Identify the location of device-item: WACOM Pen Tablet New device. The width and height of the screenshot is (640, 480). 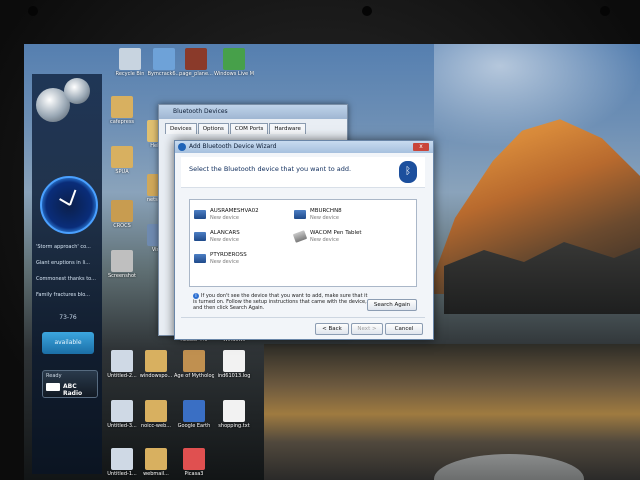
(348, 237).